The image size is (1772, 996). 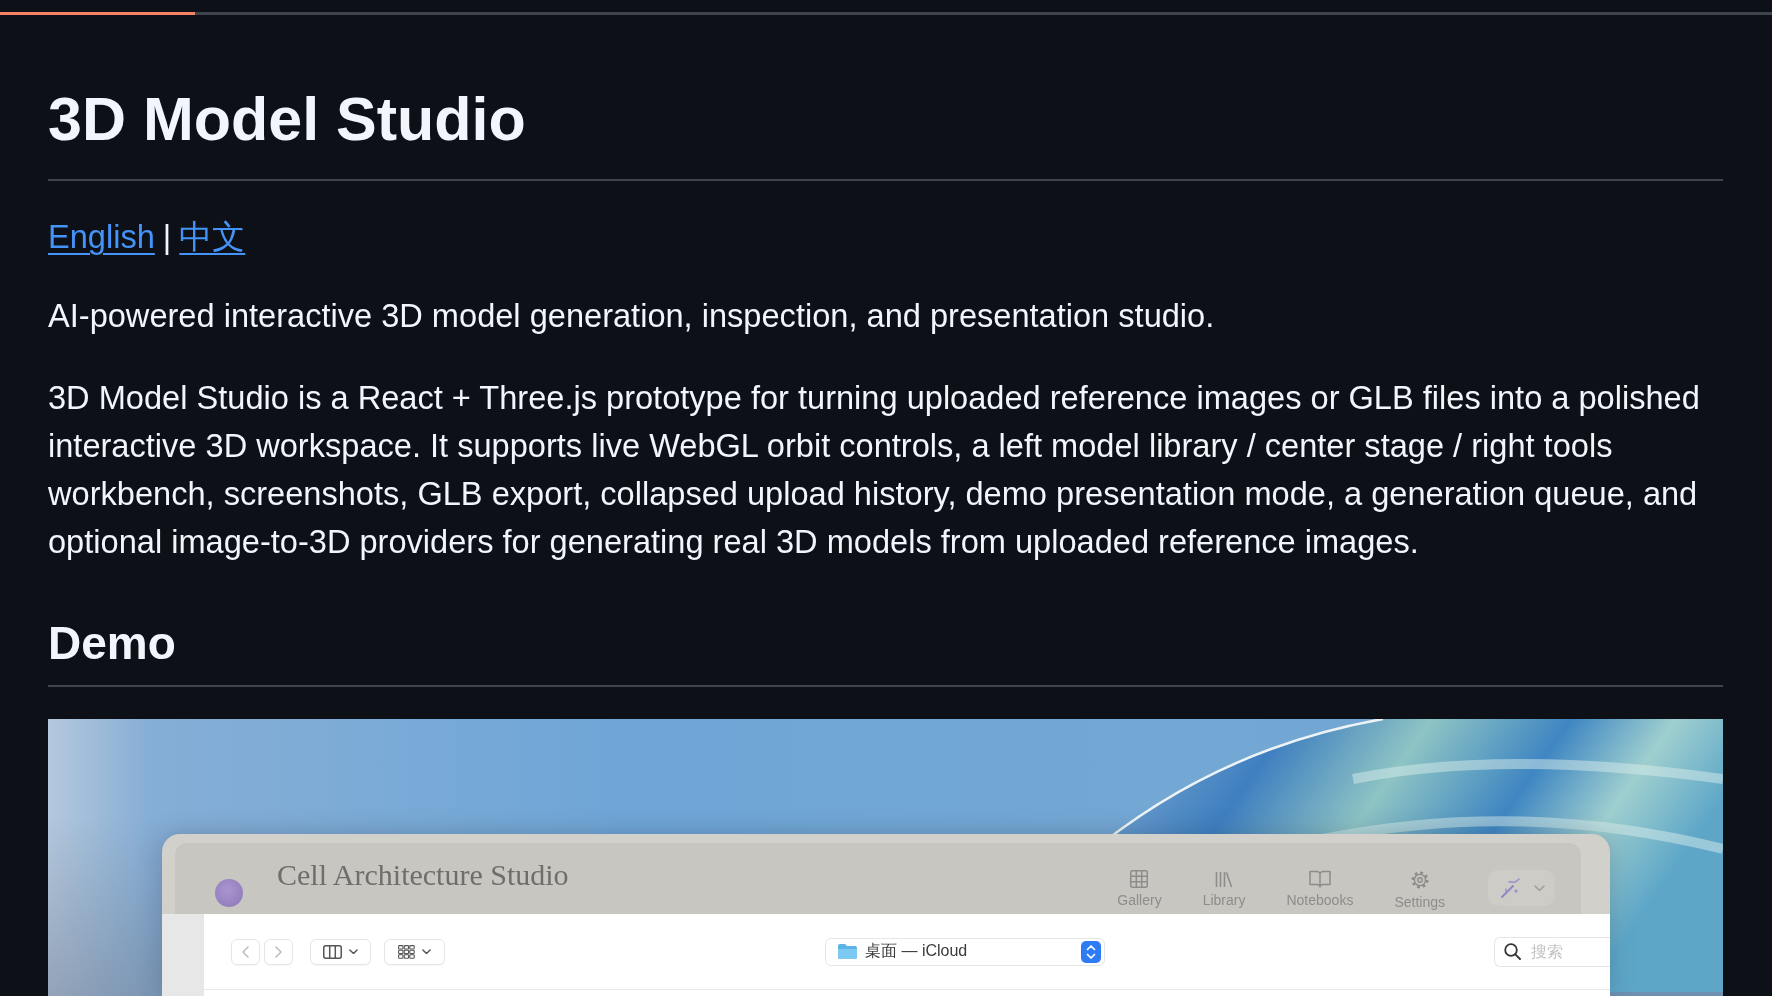 I want to click on wand-icon, so click(x=1511, y=888).